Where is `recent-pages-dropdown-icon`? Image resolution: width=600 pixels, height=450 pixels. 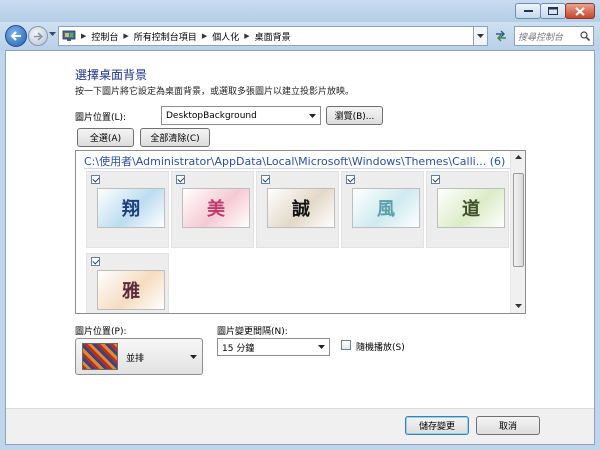 recent-pages-dropdown-icon is located at coordinates (52, 34).